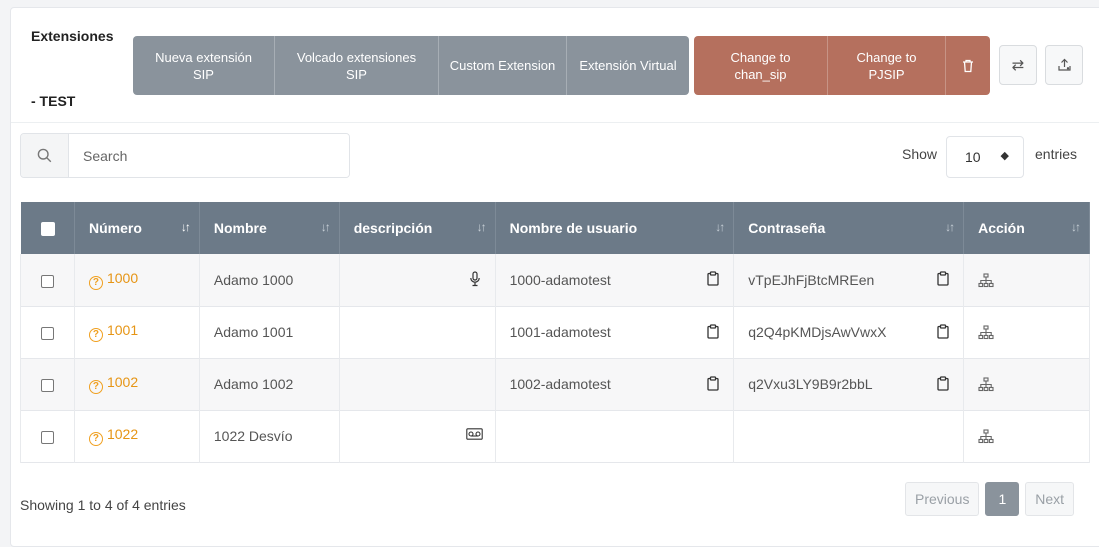 The image size is (1099, 547). I want to click on column-header-descripcion: descripción ↓↑, so click(417, 228).